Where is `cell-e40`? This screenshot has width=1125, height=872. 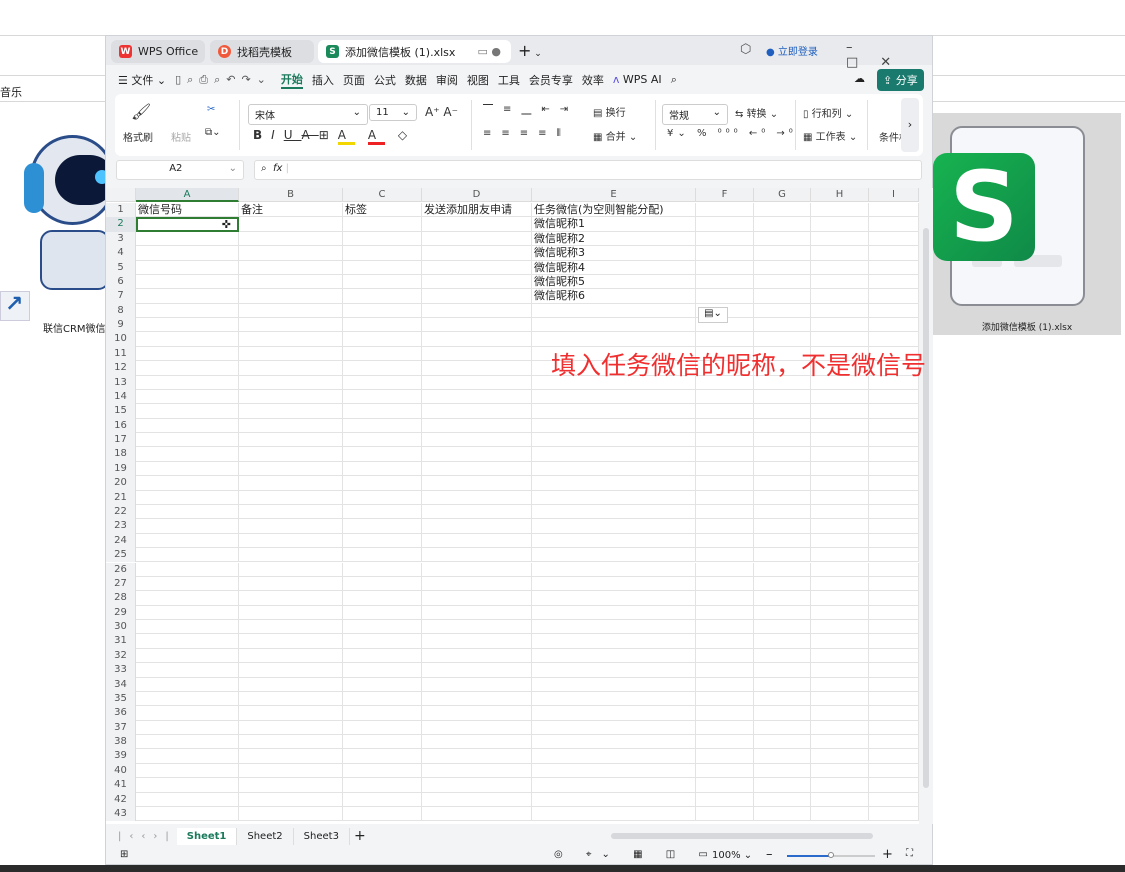
cell-e40 is located at coordinates (614, 771).